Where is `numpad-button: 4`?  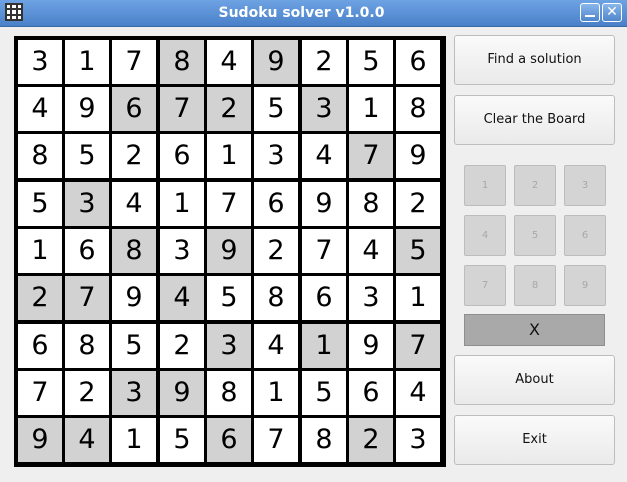
numpad-button: 4 is located at coordinates (485, 235).